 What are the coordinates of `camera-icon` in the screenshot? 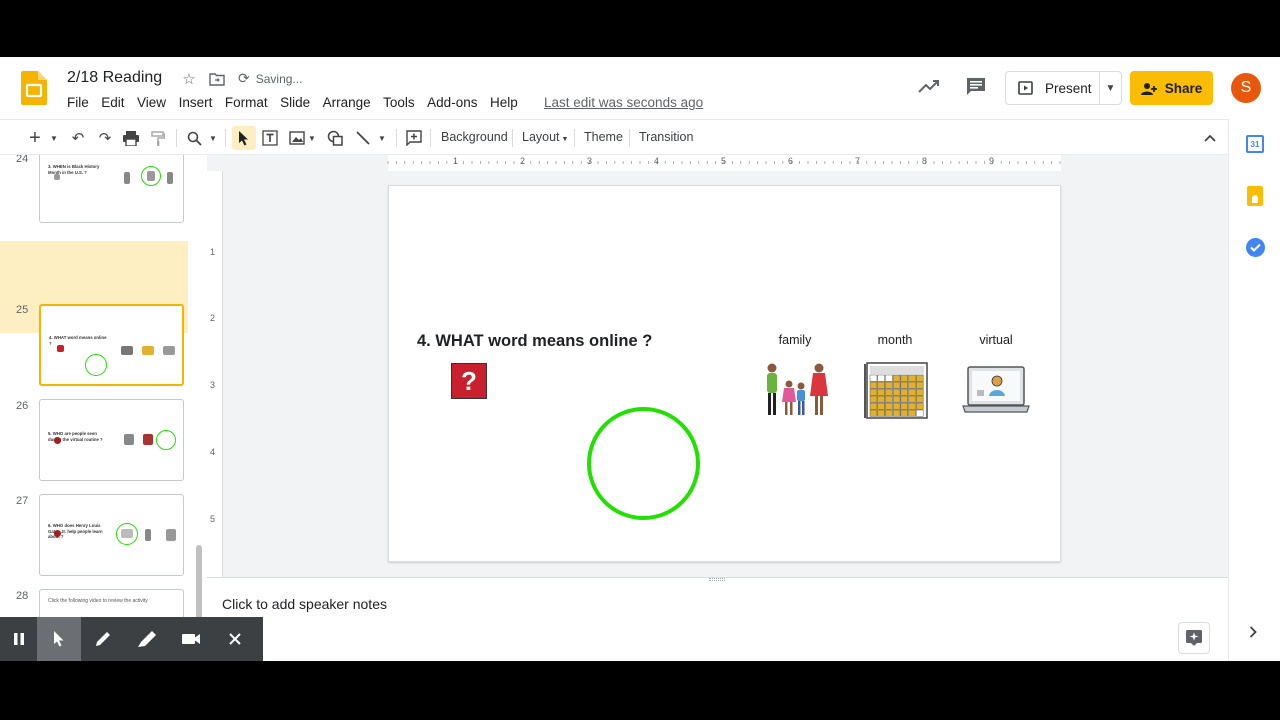 It's located at (191, 639).